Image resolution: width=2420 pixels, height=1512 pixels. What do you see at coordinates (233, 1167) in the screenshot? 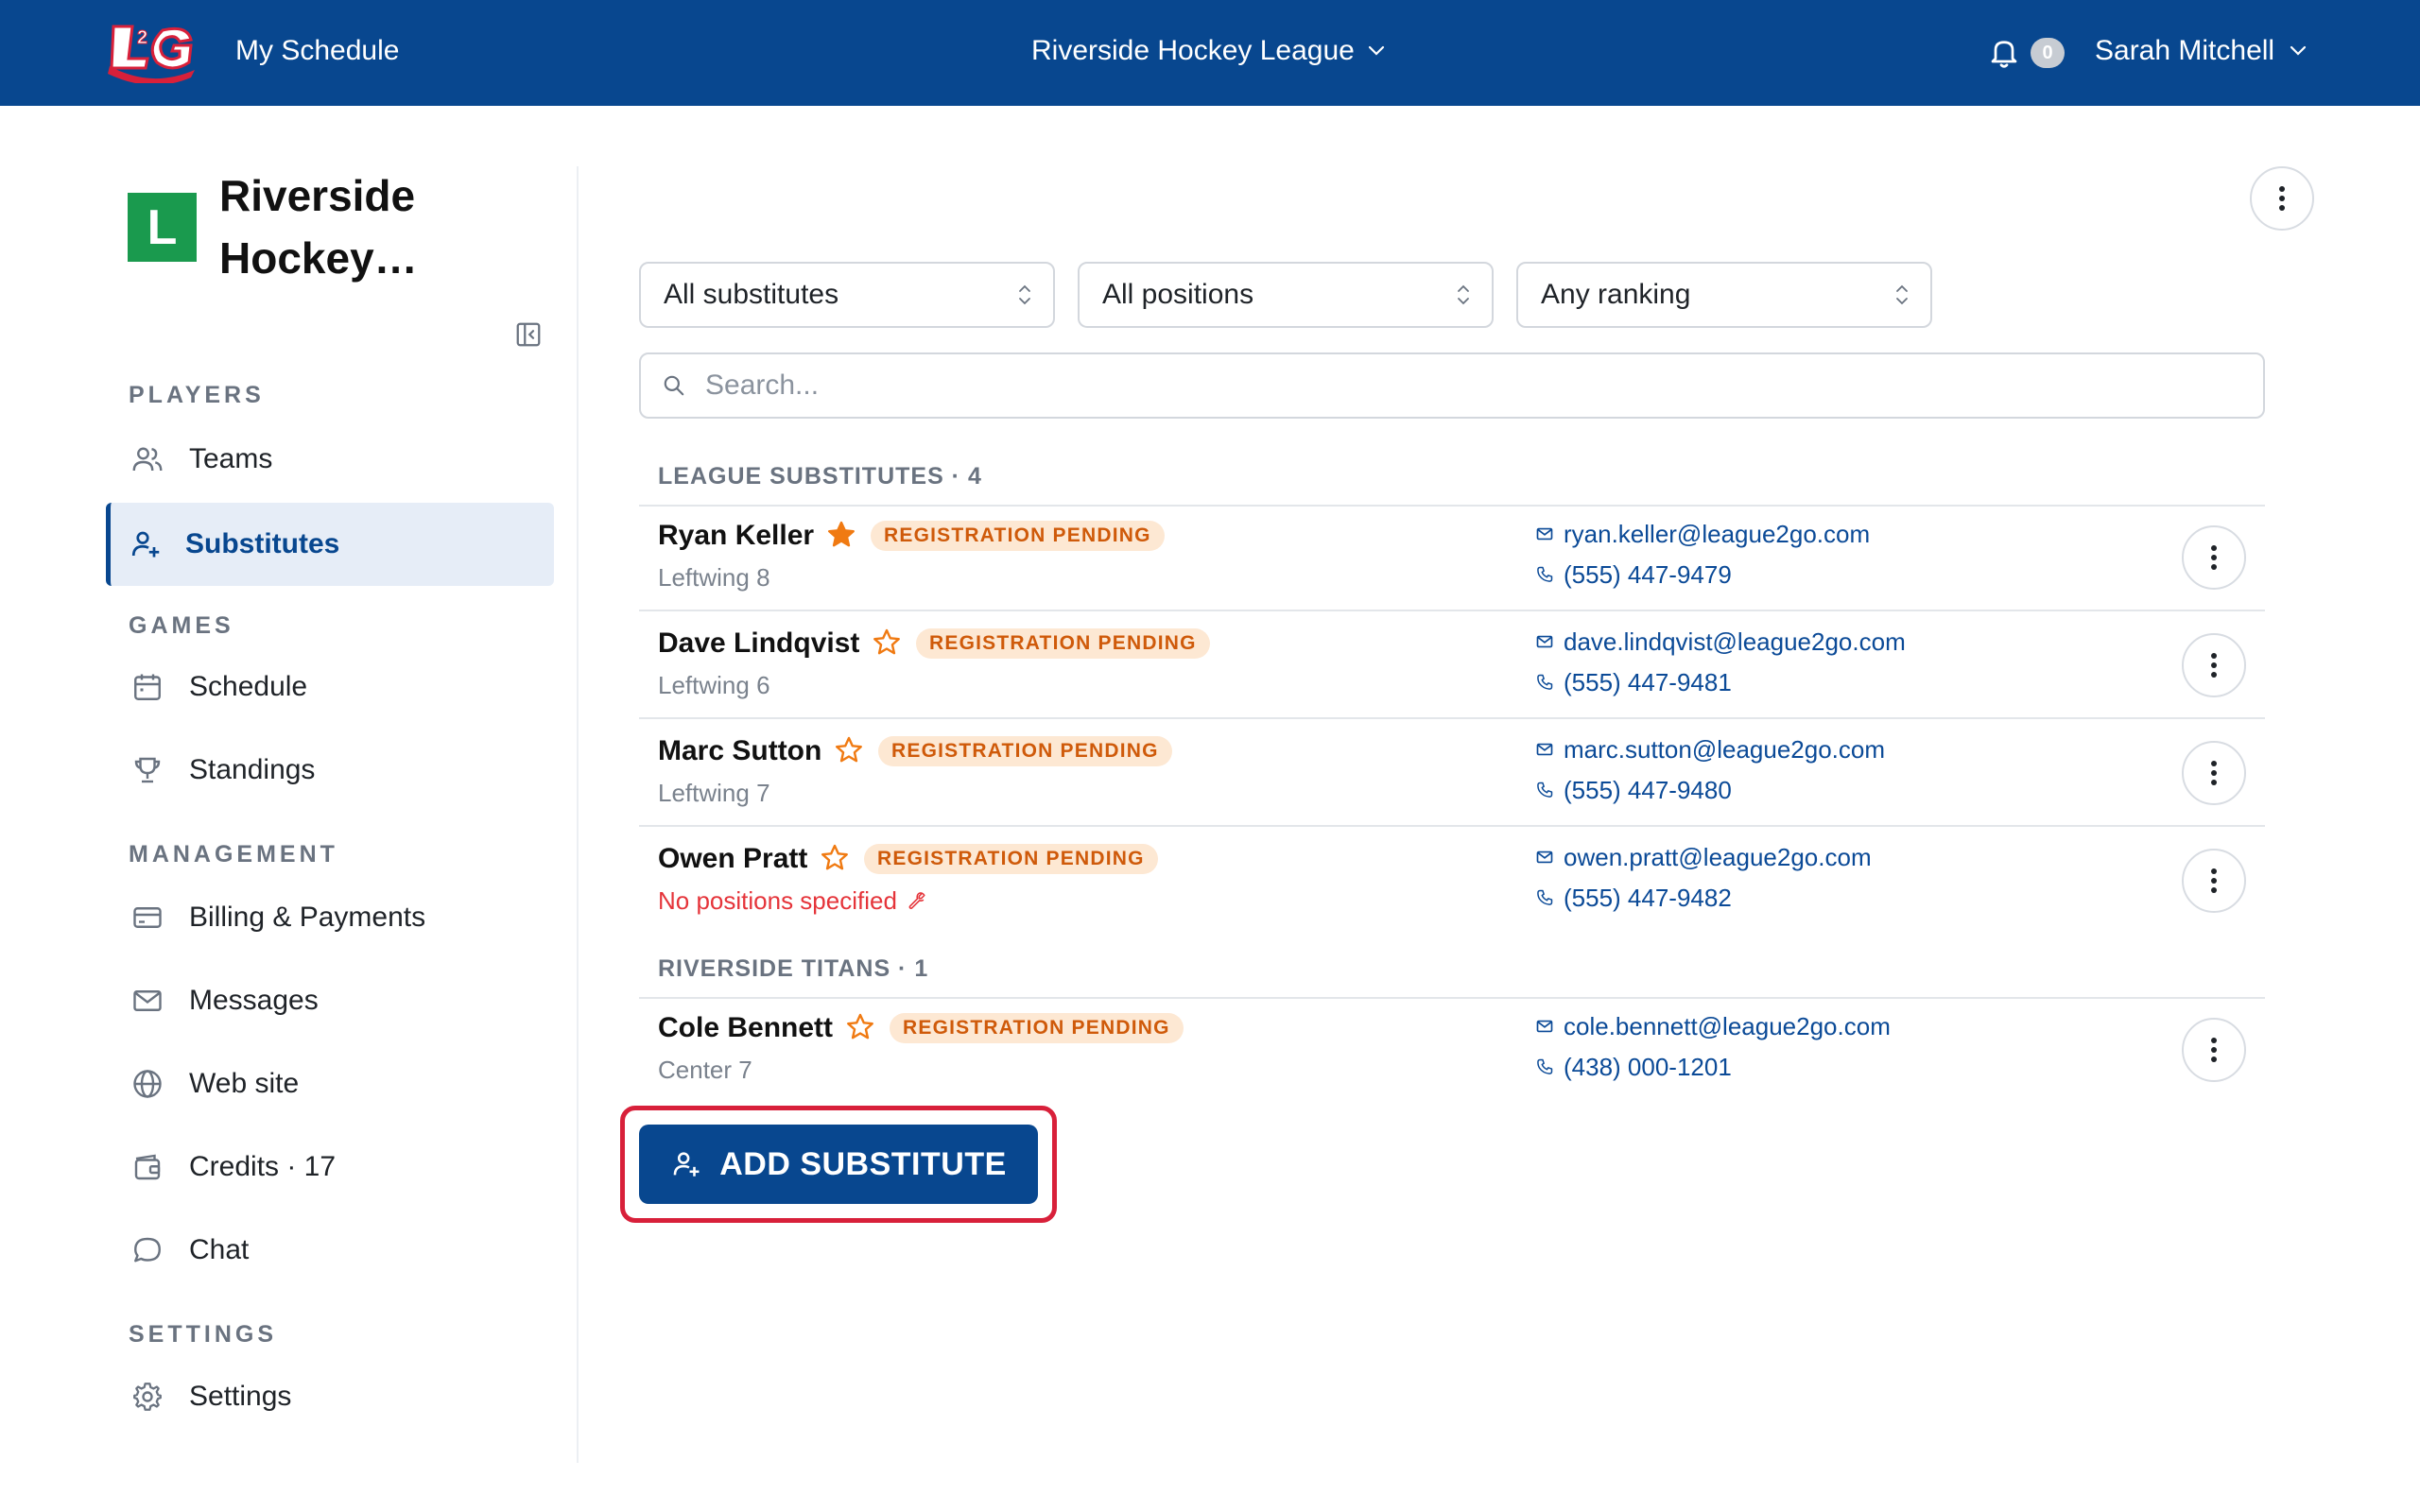
I see `sidebar-item-credits: Credits · 17` at bounding box center [233, 1167].